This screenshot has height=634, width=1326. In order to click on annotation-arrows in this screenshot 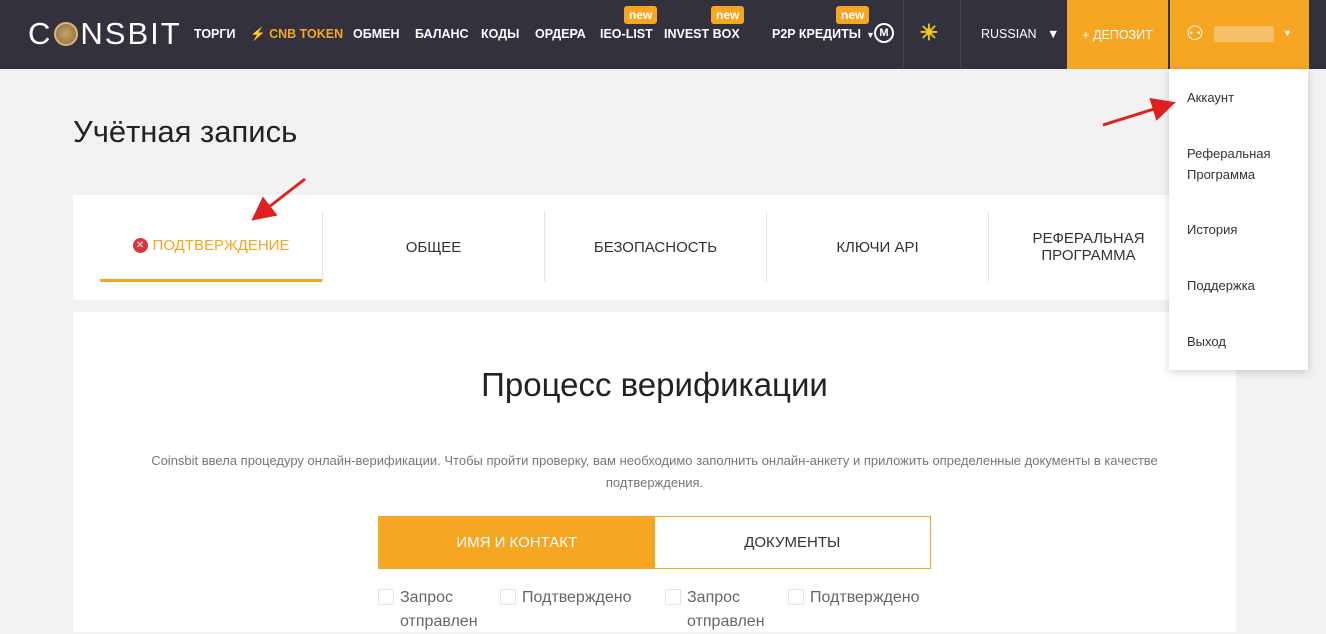, I will do `click(713, 159)`.